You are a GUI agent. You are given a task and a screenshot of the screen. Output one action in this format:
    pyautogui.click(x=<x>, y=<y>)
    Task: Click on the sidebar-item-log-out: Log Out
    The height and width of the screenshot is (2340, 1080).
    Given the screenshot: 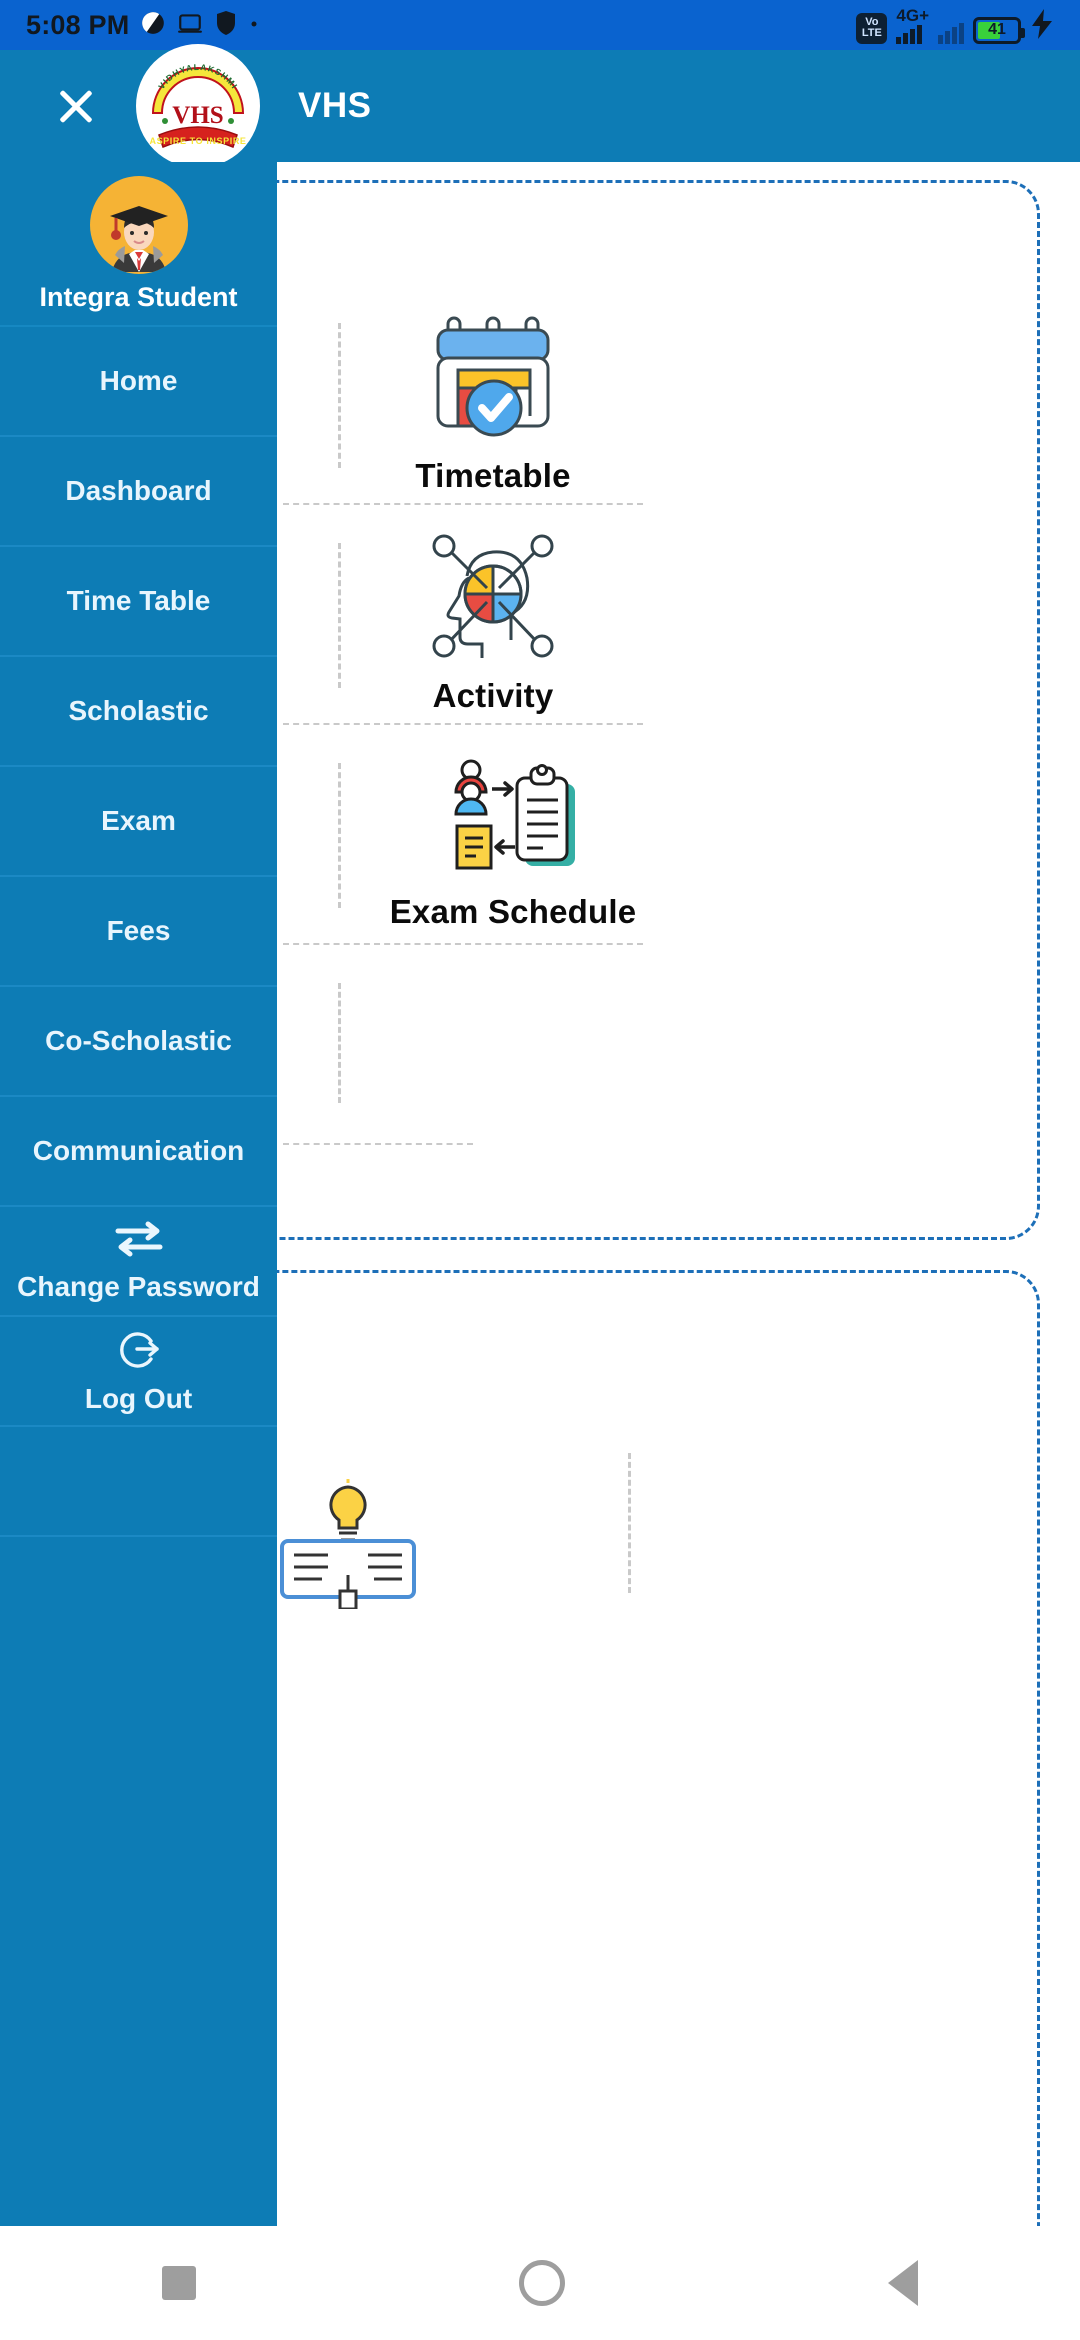 What is the action you would take?
    pyautogui.click(x=138, y=1372)
    